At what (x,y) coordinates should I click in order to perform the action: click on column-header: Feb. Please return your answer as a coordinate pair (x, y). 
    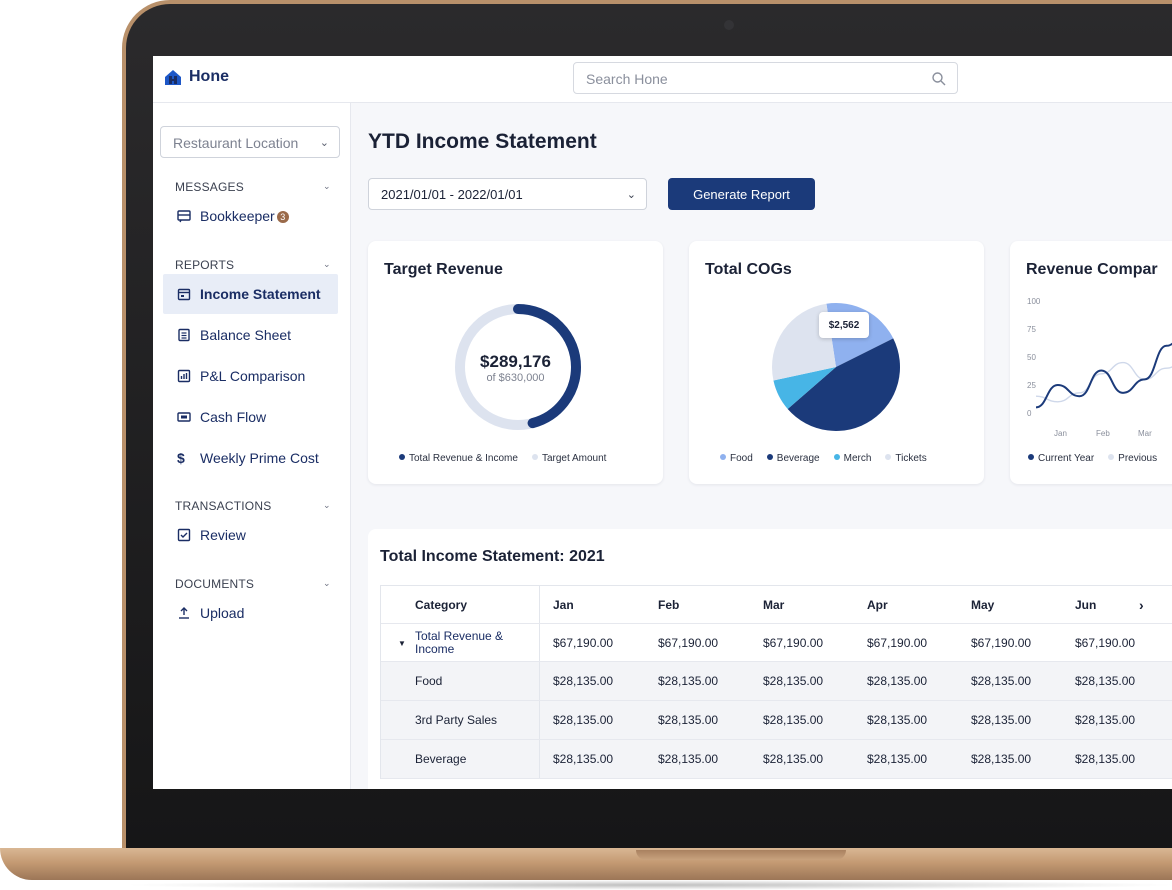
    Looking at the image, I should click on (668, 604).